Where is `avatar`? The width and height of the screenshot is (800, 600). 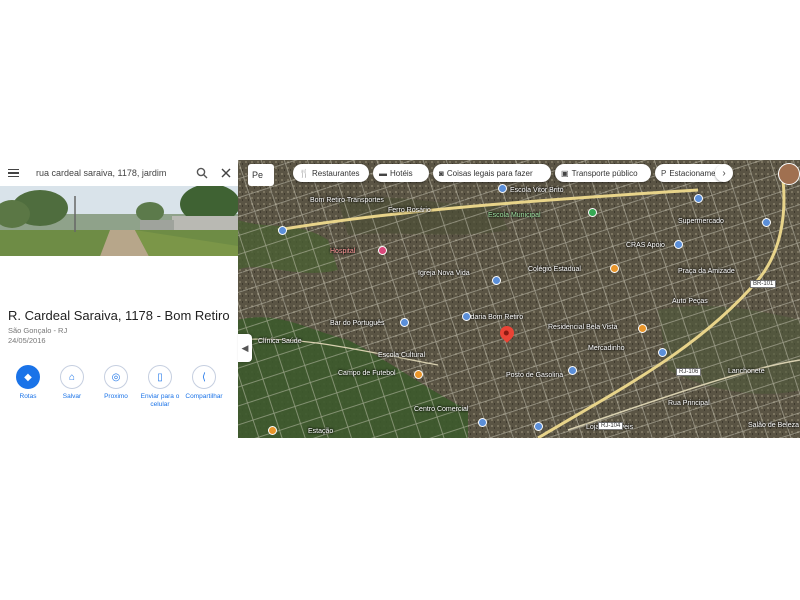
avatar is located at coordinates (789, 174).